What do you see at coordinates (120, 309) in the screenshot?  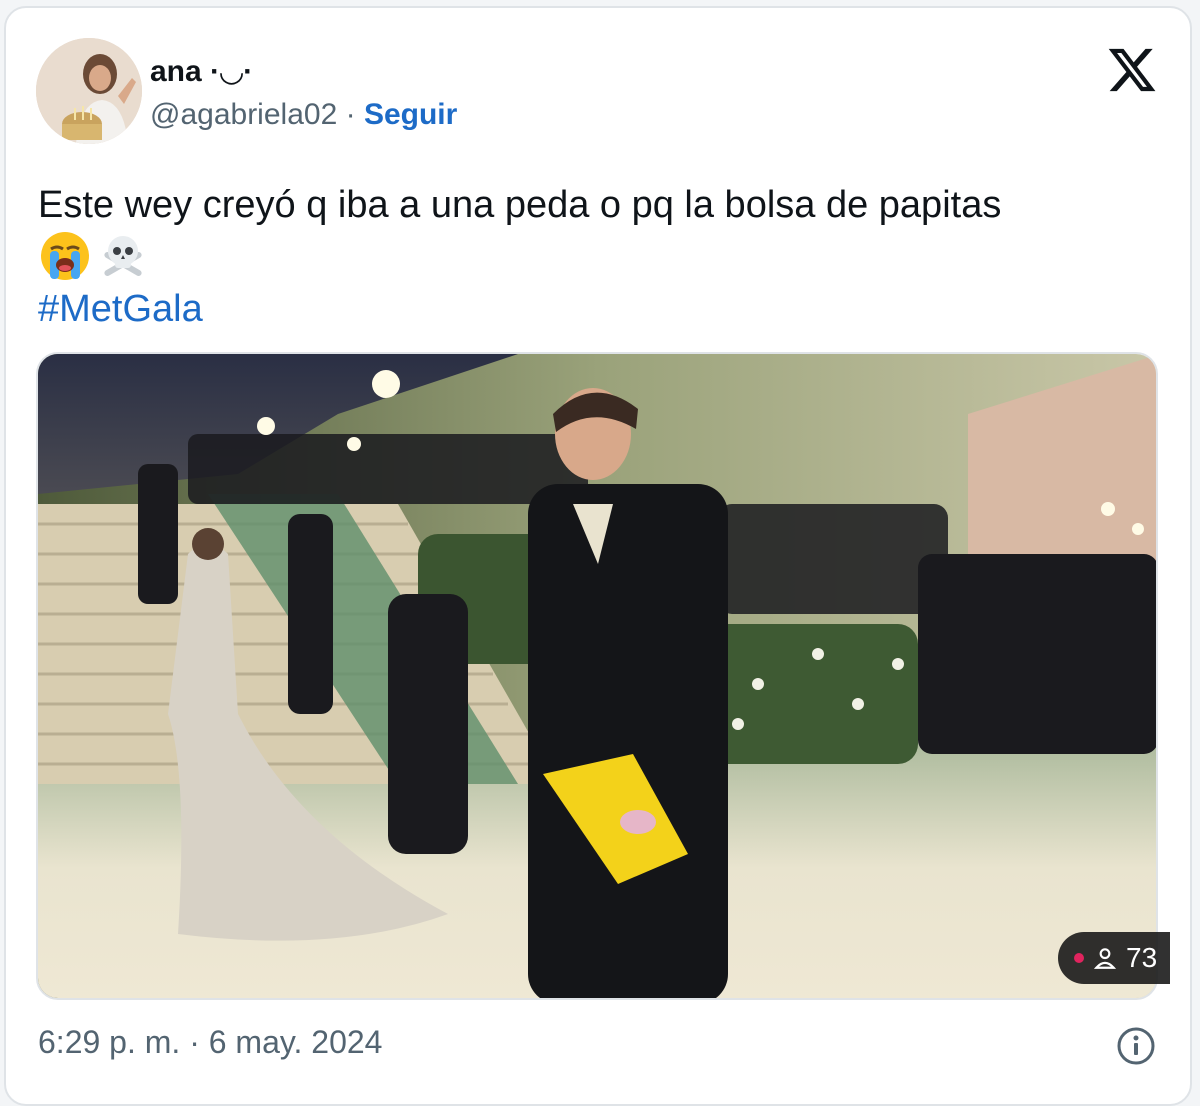 I see `hashtag-link: #MetGala` at bounding box center [120, 309].